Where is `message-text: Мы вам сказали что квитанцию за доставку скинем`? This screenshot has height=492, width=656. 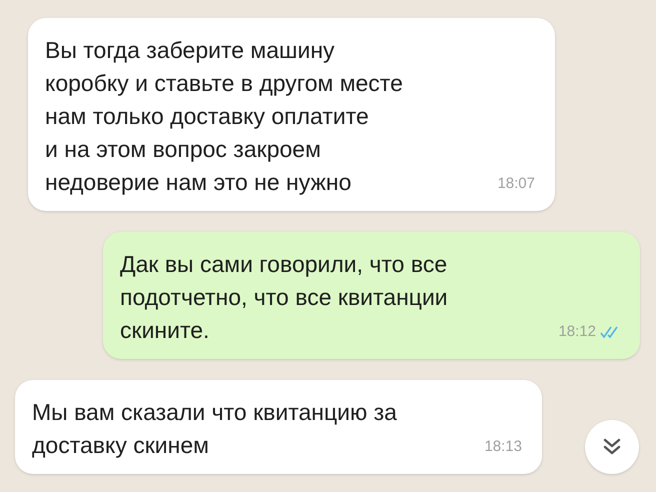 message-text: Мы вам сказали что квитанцию за доставку скинем is located at coordinates (214, 429).